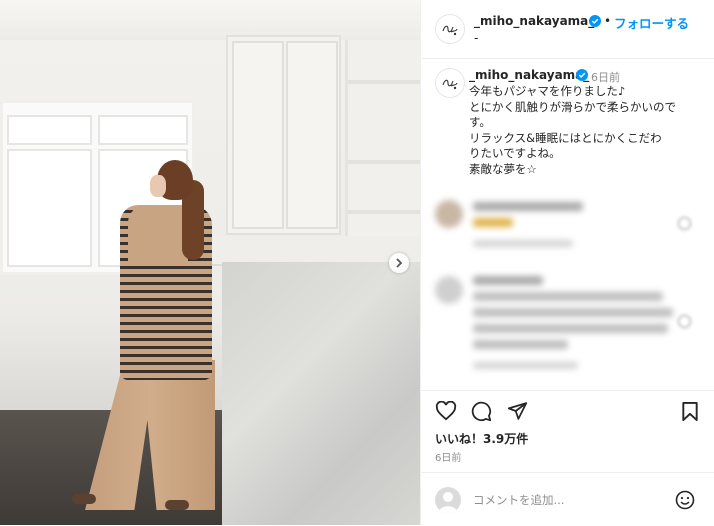 This screenshot has height=526, width=714. What do you see at coordinates (481, 411) in the screenshot?
I see `comment-icon` at bounding box center [481, 411].